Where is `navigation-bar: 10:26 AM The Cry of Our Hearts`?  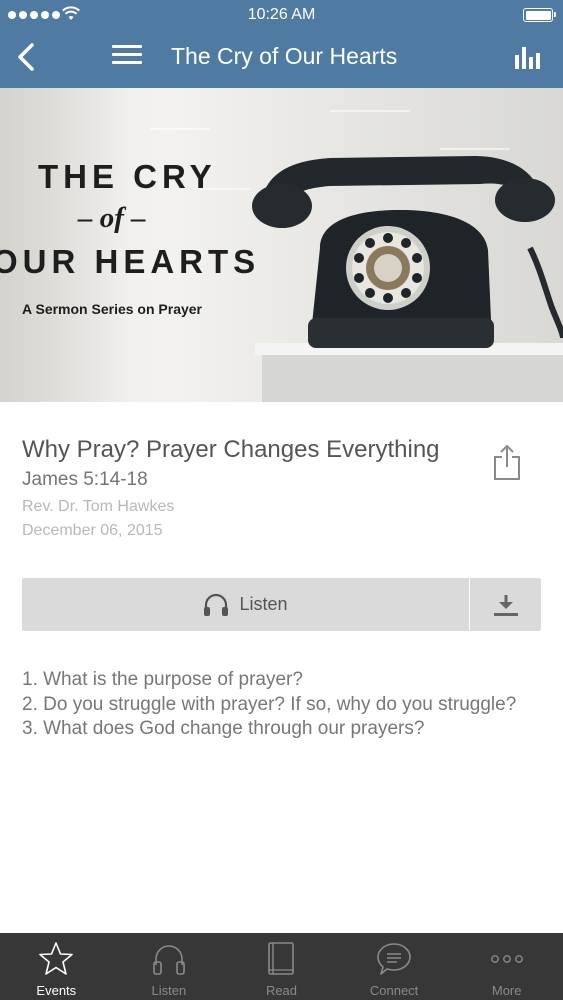
navigation-bar: 10:26 AM The Cry of Our Hearts is located at coordinates (281, 44).